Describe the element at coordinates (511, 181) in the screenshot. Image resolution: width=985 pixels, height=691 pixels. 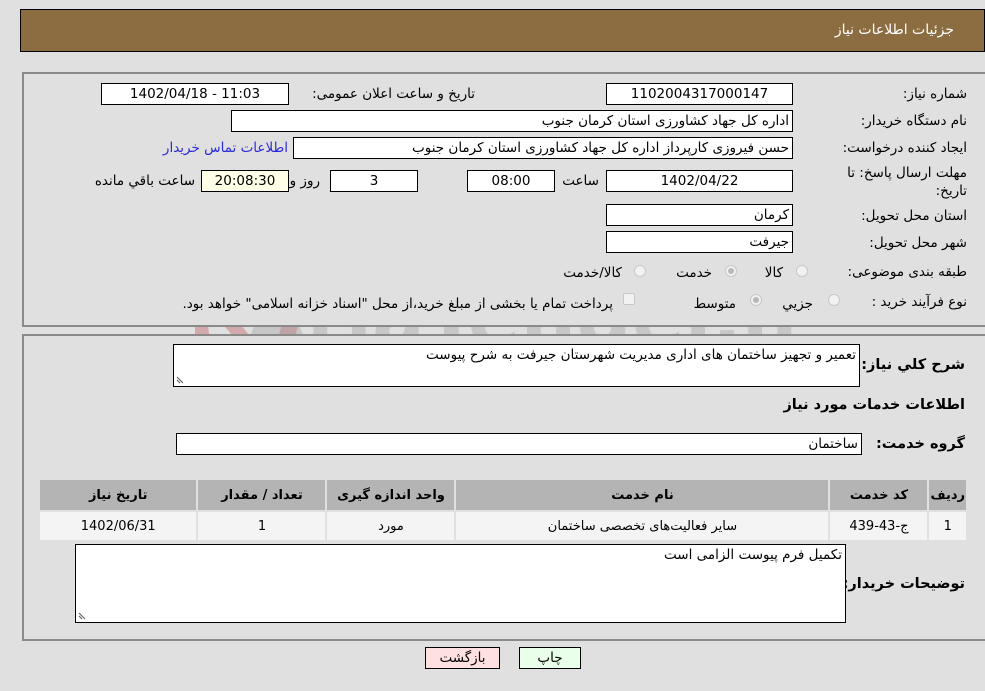
I see `deadline-time-field: 08:00` at that location.